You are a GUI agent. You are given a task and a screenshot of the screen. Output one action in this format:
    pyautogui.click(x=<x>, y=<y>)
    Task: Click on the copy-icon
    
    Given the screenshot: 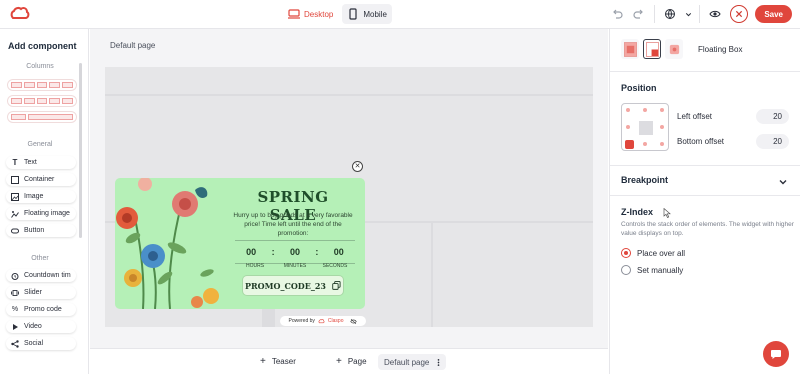 What is the action you would take?
    pyautogui.click(x=336, y=285)
    